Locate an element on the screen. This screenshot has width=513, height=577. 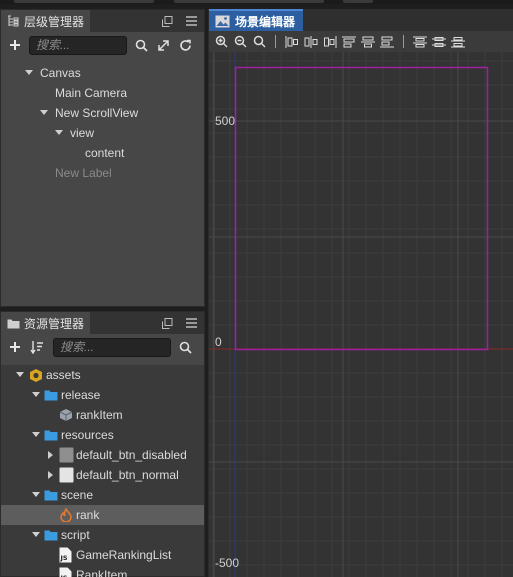
distribute-vcenter-icon is located at coordinates (439, 42).